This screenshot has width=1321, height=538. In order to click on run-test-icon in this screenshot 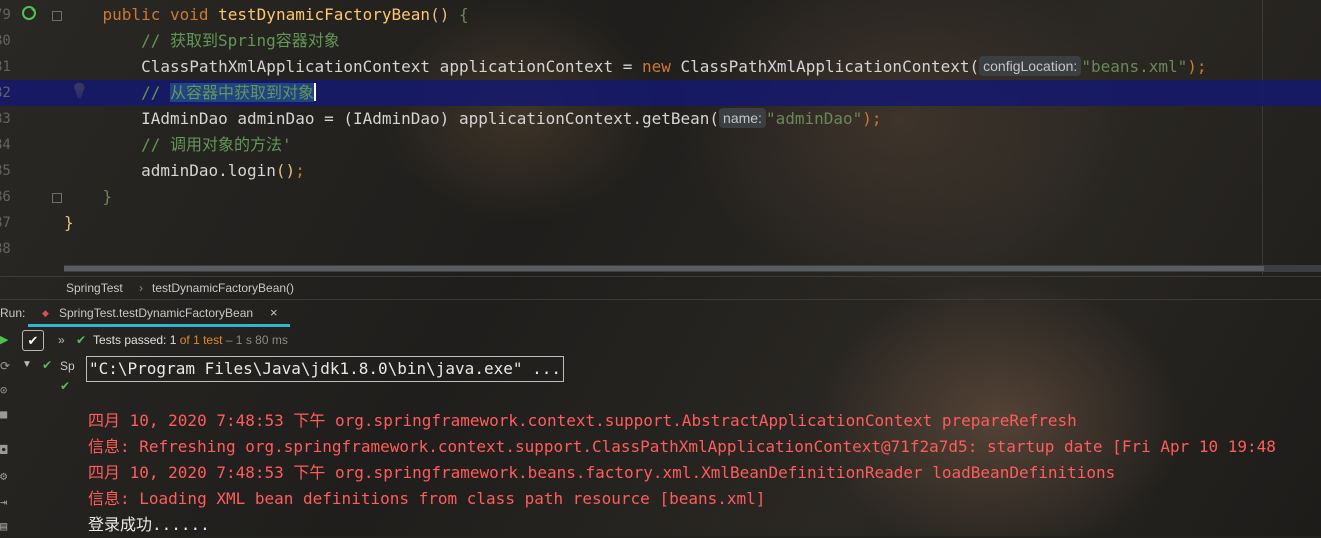, I will do `click(29, 13)`.